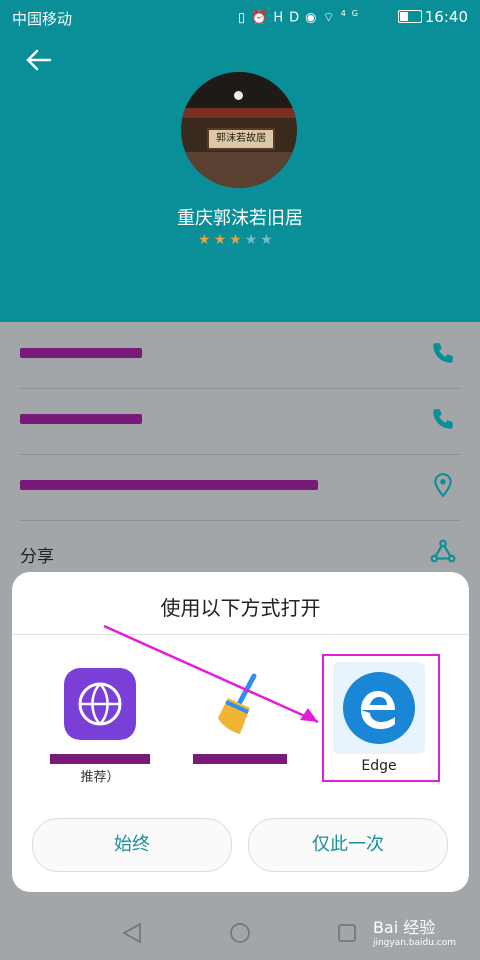 This screenshot has width=480, height=960. Describe the element at coordinates (132, 933) in the screenshot. I see `nav-back-icon` at that location.